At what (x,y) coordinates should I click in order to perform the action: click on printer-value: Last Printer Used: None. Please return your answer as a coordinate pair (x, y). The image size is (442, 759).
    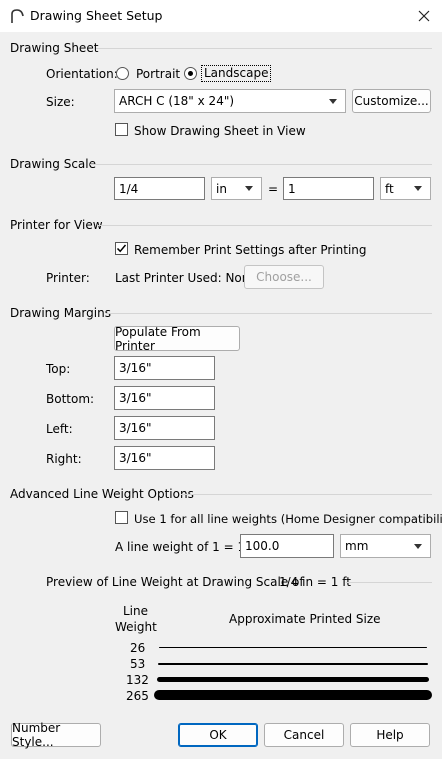
    Looking at the image, I should click on (186, 278).